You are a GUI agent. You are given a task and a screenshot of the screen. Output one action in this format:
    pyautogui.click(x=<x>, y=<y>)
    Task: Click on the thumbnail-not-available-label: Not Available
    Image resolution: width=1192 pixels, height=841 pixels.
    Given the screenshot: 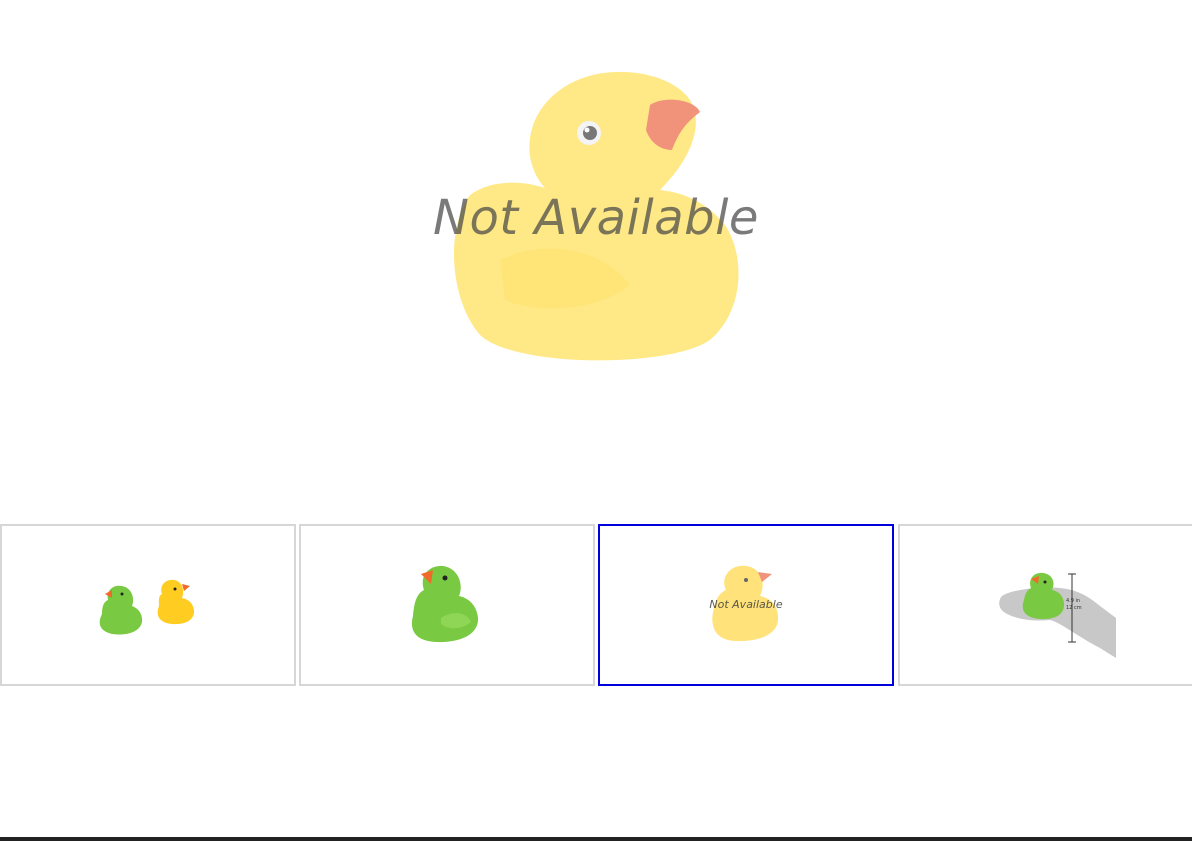 What is the action you would take?
    pyautogui.click(x=746, y=604)
    